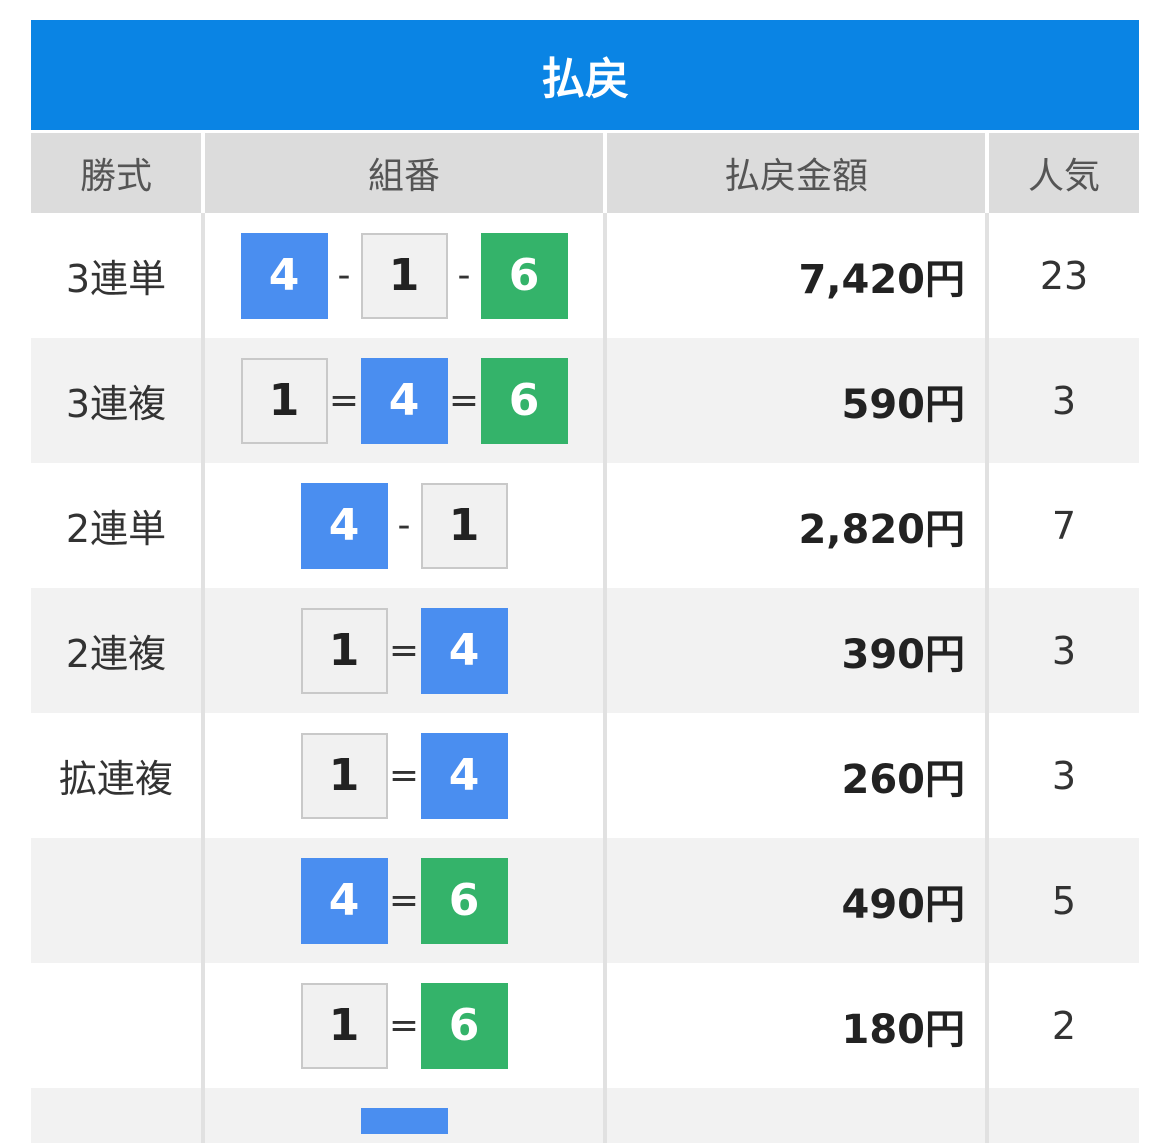 The height and width of the screenshot is (1143, 1170). I want to click on combination: 4 = 6, so click(404, 900).